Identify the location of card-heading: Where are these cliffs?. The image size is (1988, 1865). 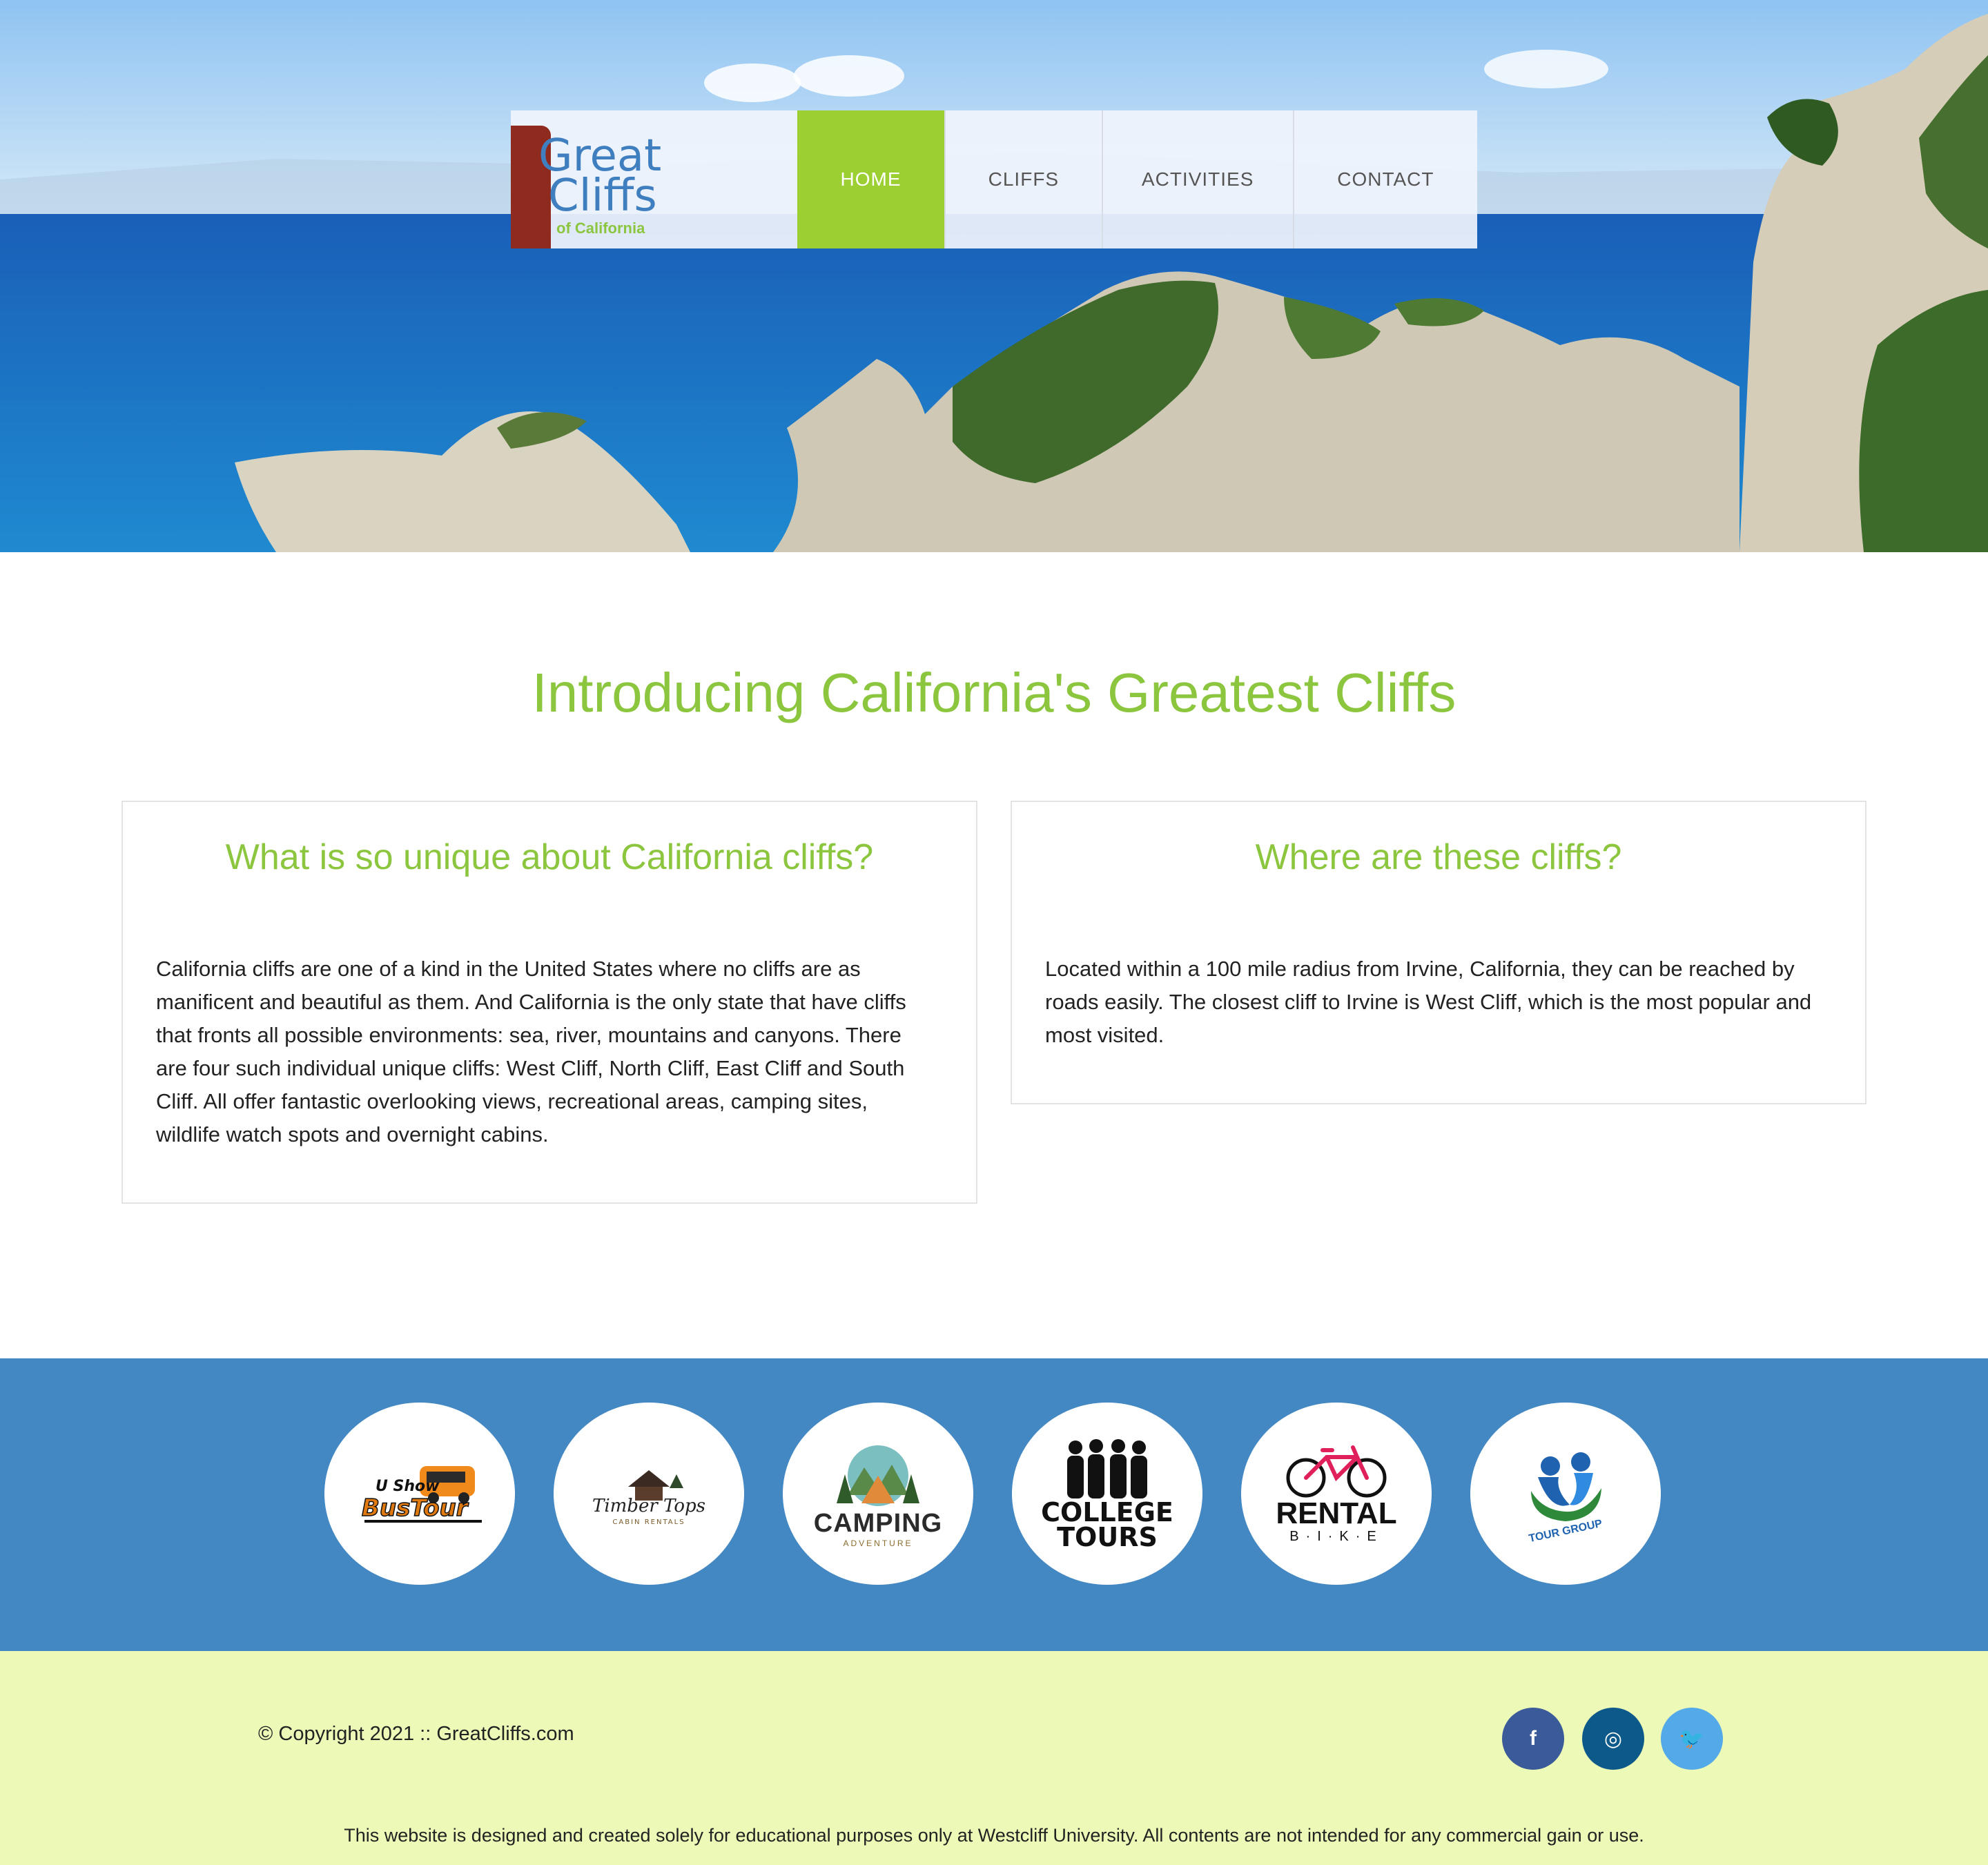
(1438, 857).